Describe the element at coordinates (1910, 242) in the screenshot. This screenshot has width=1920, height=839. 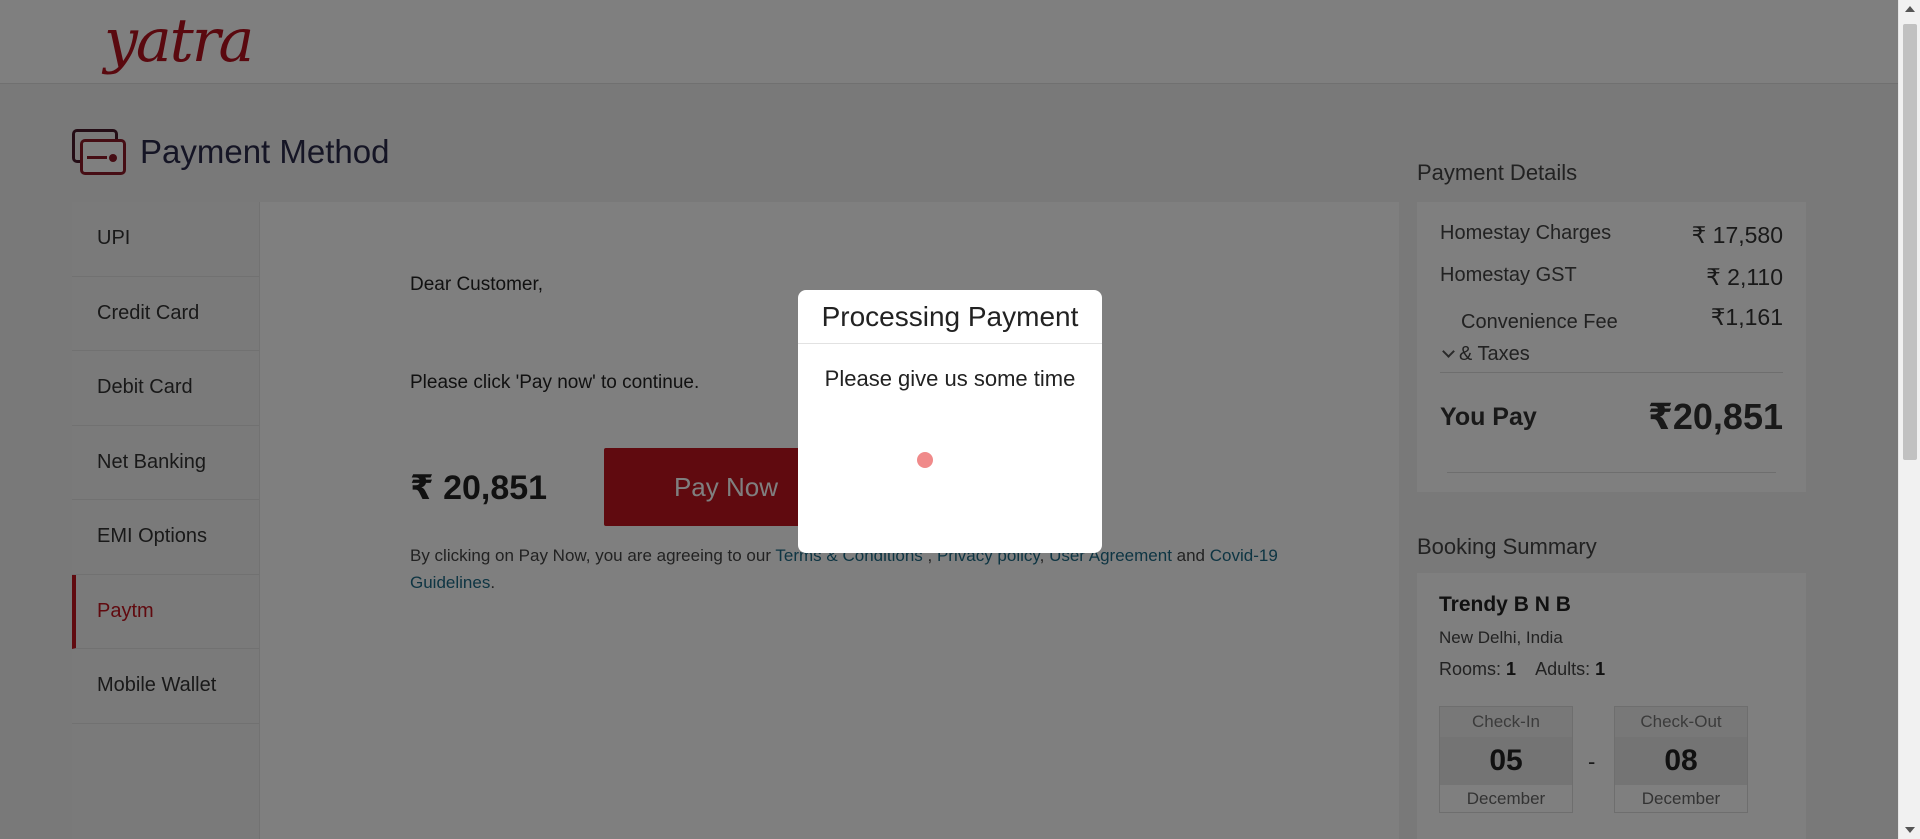
I see `scroll-thumb` at that location.